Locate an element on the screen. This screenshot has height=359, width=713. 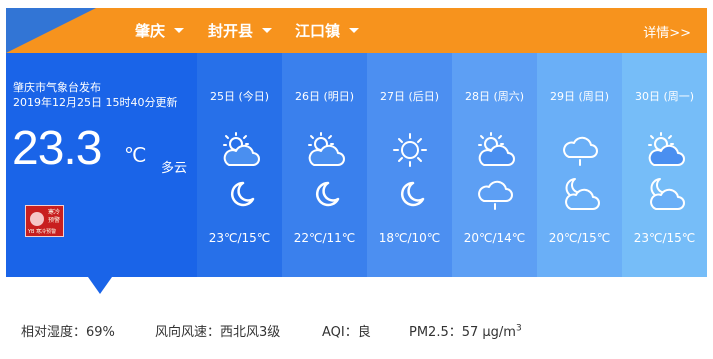
forecast-date: 27日 (后日) is located at coordinates (409, 96).